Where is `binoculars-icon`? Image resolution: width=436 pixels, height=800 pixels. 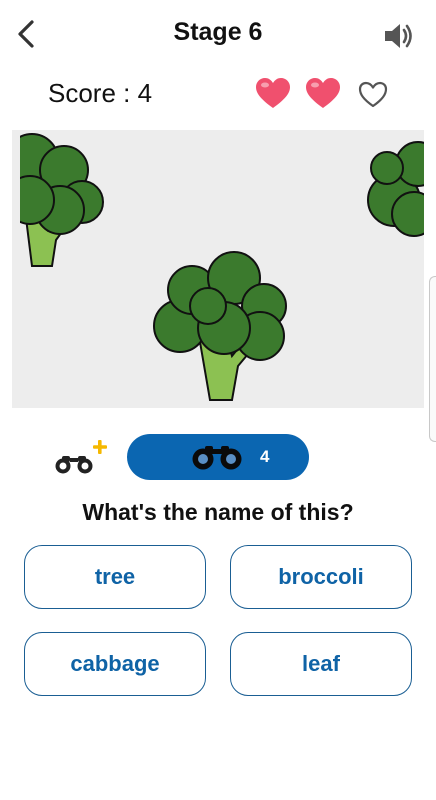 binoculars-icon is located at coordinates (217, 458).